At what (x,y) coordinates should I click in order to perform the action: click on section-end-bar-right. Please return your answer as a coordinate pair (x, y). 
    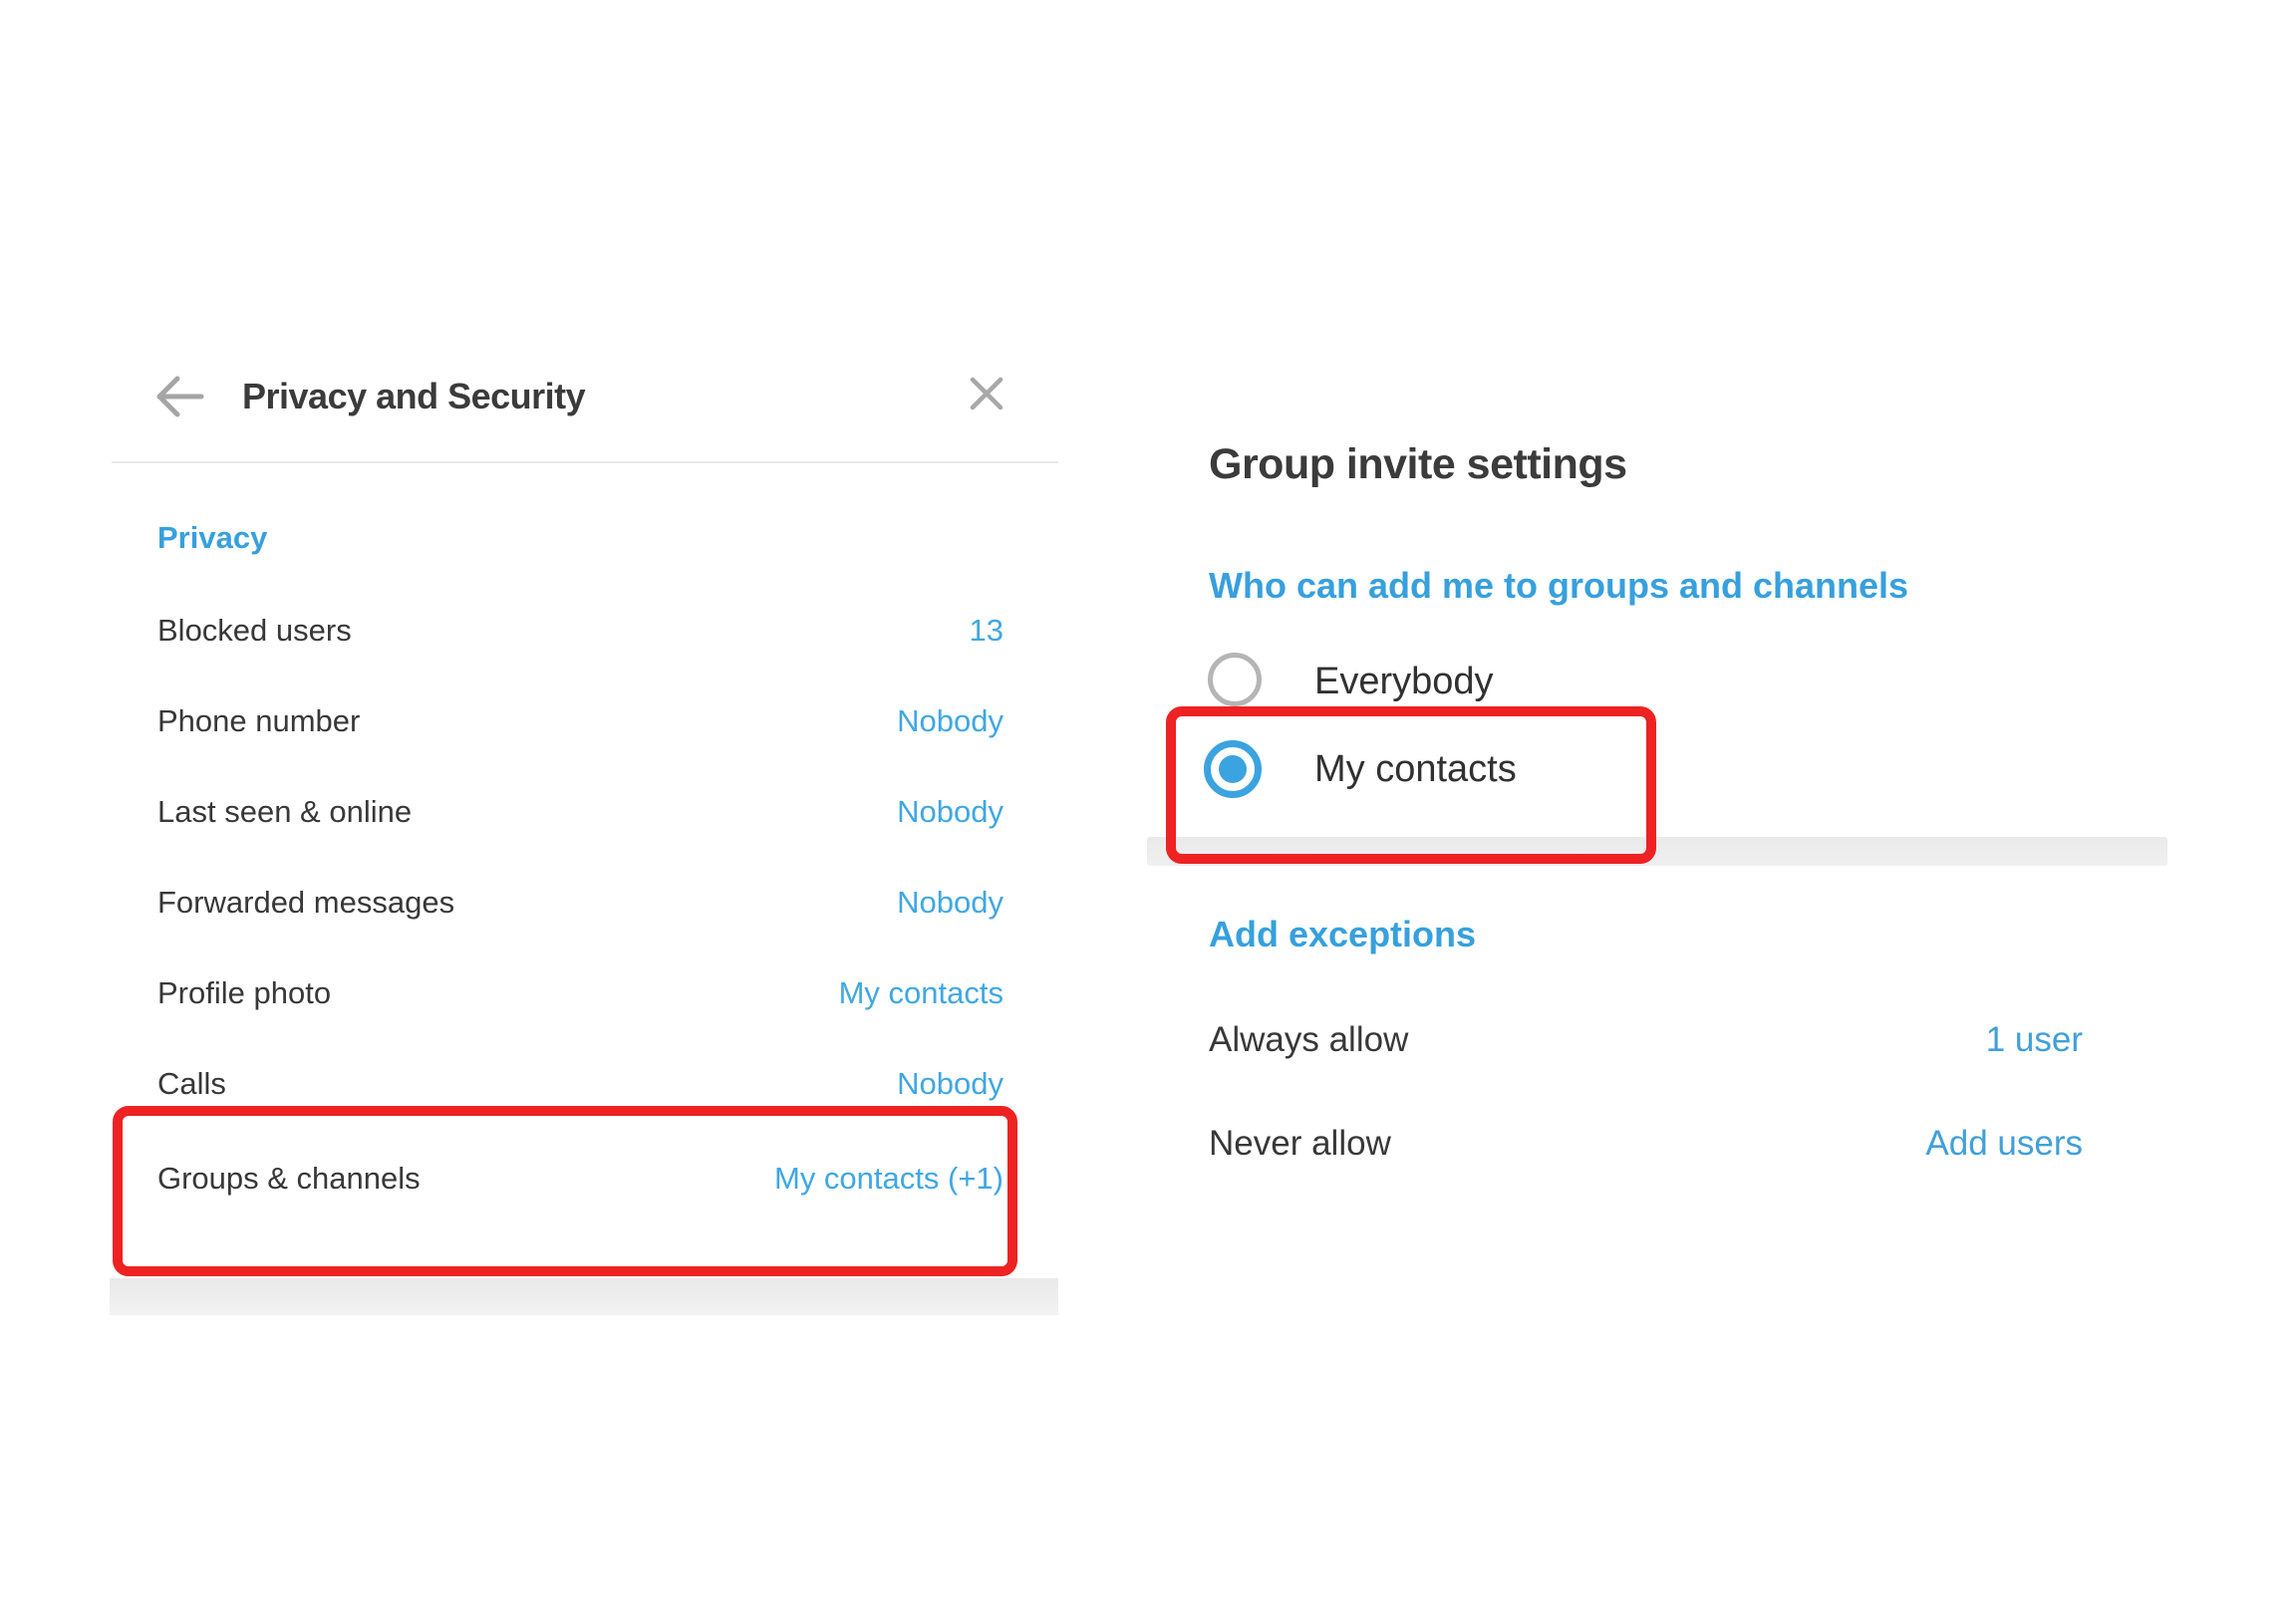
    Looking at the image, I should click on (1657, 851).